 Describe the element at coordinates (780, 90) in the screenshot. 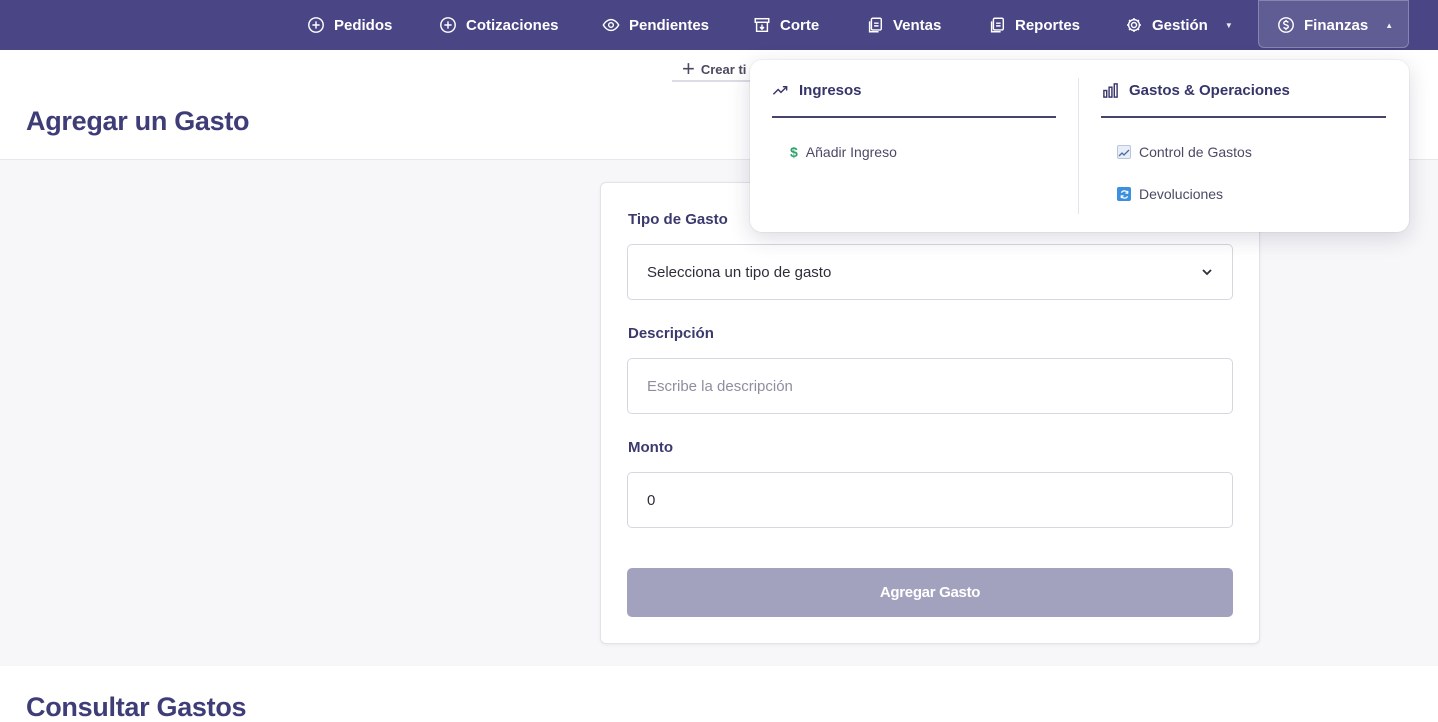

I see `trending-up-icon` at that location.